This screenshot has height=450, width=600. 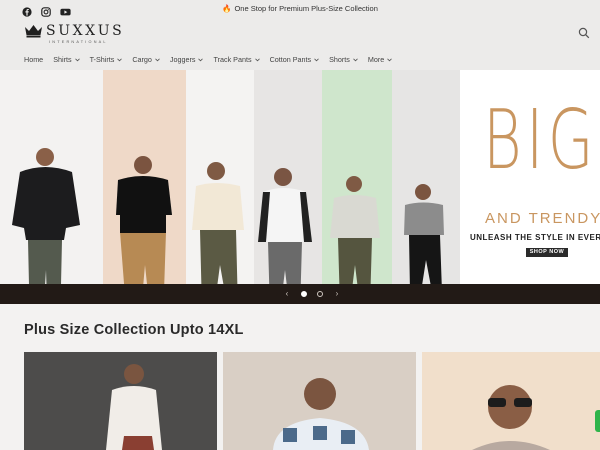 I want to click on nav-item-cargo: Cargo, so click(x=146, y=59).